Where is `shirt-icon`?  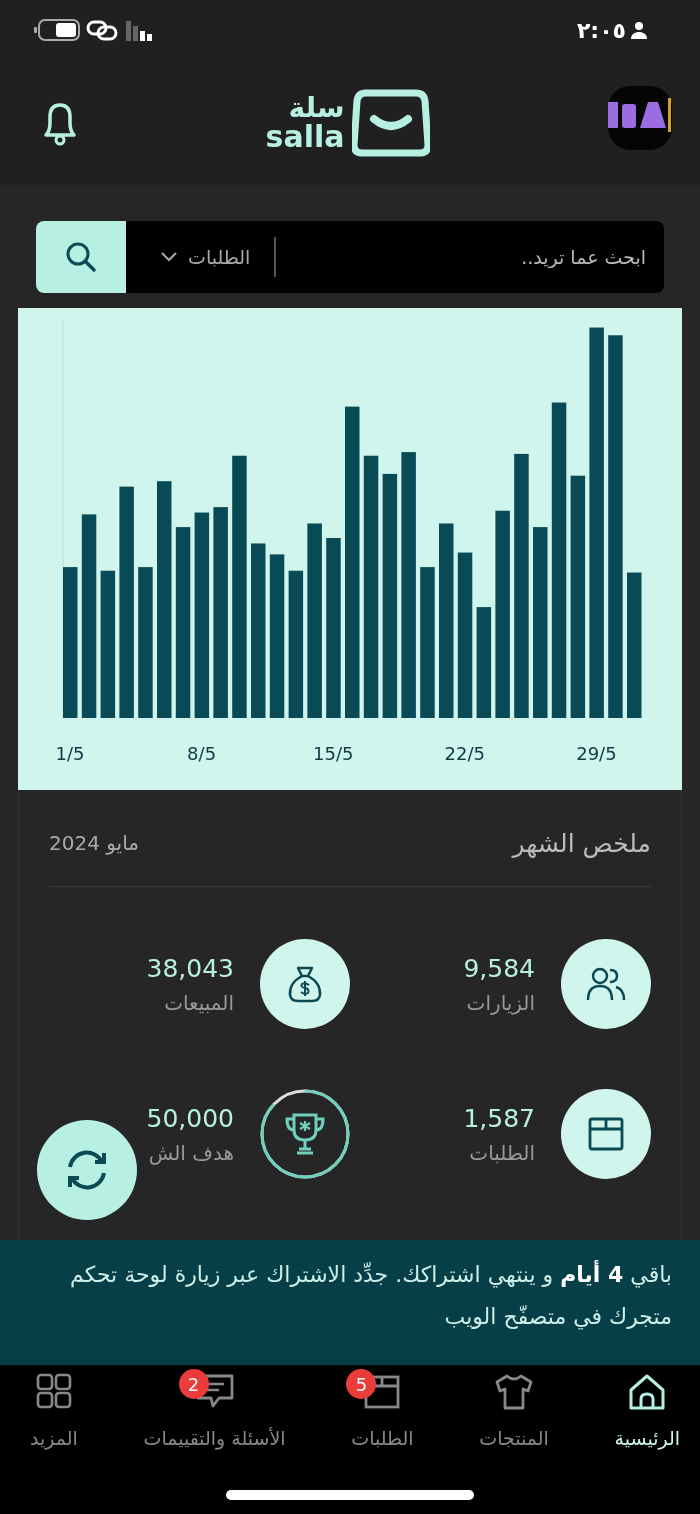
shirt-icon is located at coordinates (514, 1392).